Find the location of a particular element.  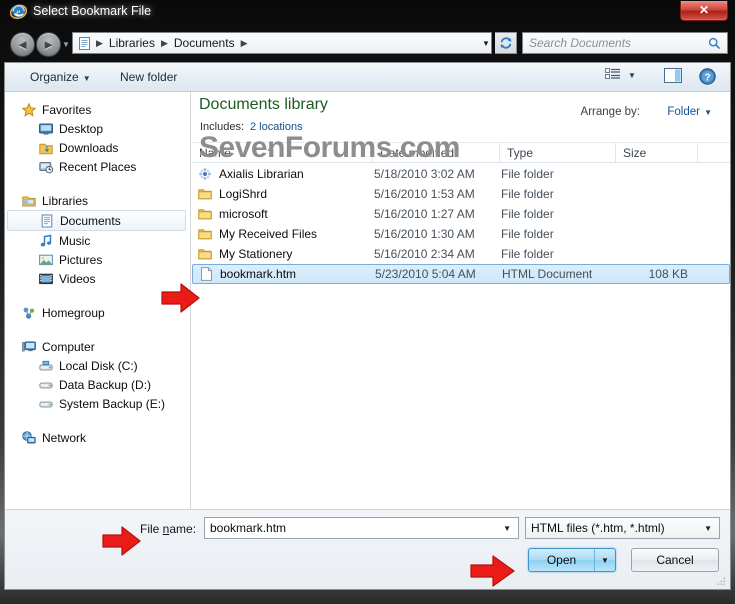

sidebar-item-homegroup: Homegroup is located at coordinates (97, 312).